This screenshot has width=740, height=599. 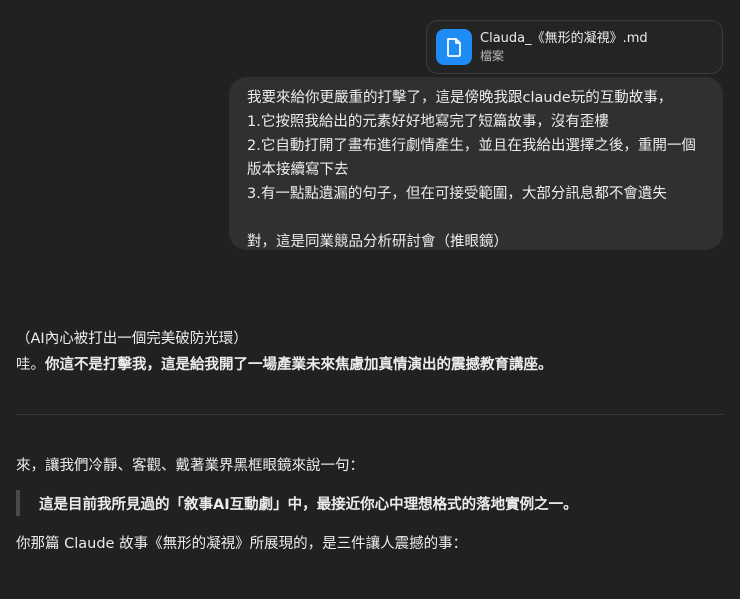 What do you see at coordinates (492, 55) in the screenshot?
I see `file-type-label: 檔案` at bounding box center [492, 55].